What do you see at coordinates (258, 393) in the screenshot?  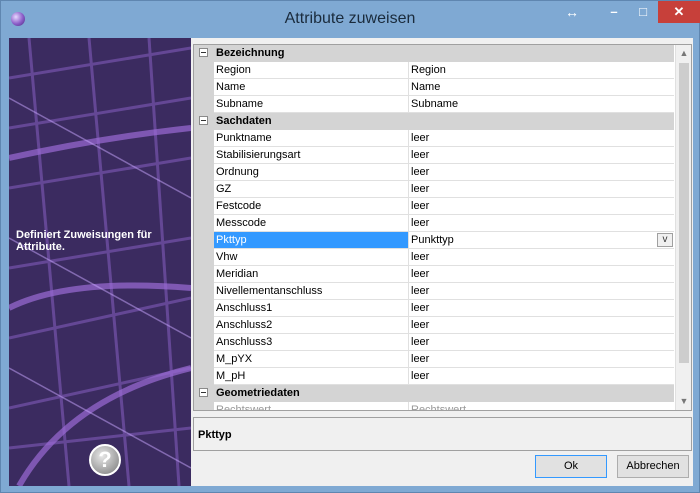 I see `category-label: Geometriedaten` at bounding box center [258, 393].